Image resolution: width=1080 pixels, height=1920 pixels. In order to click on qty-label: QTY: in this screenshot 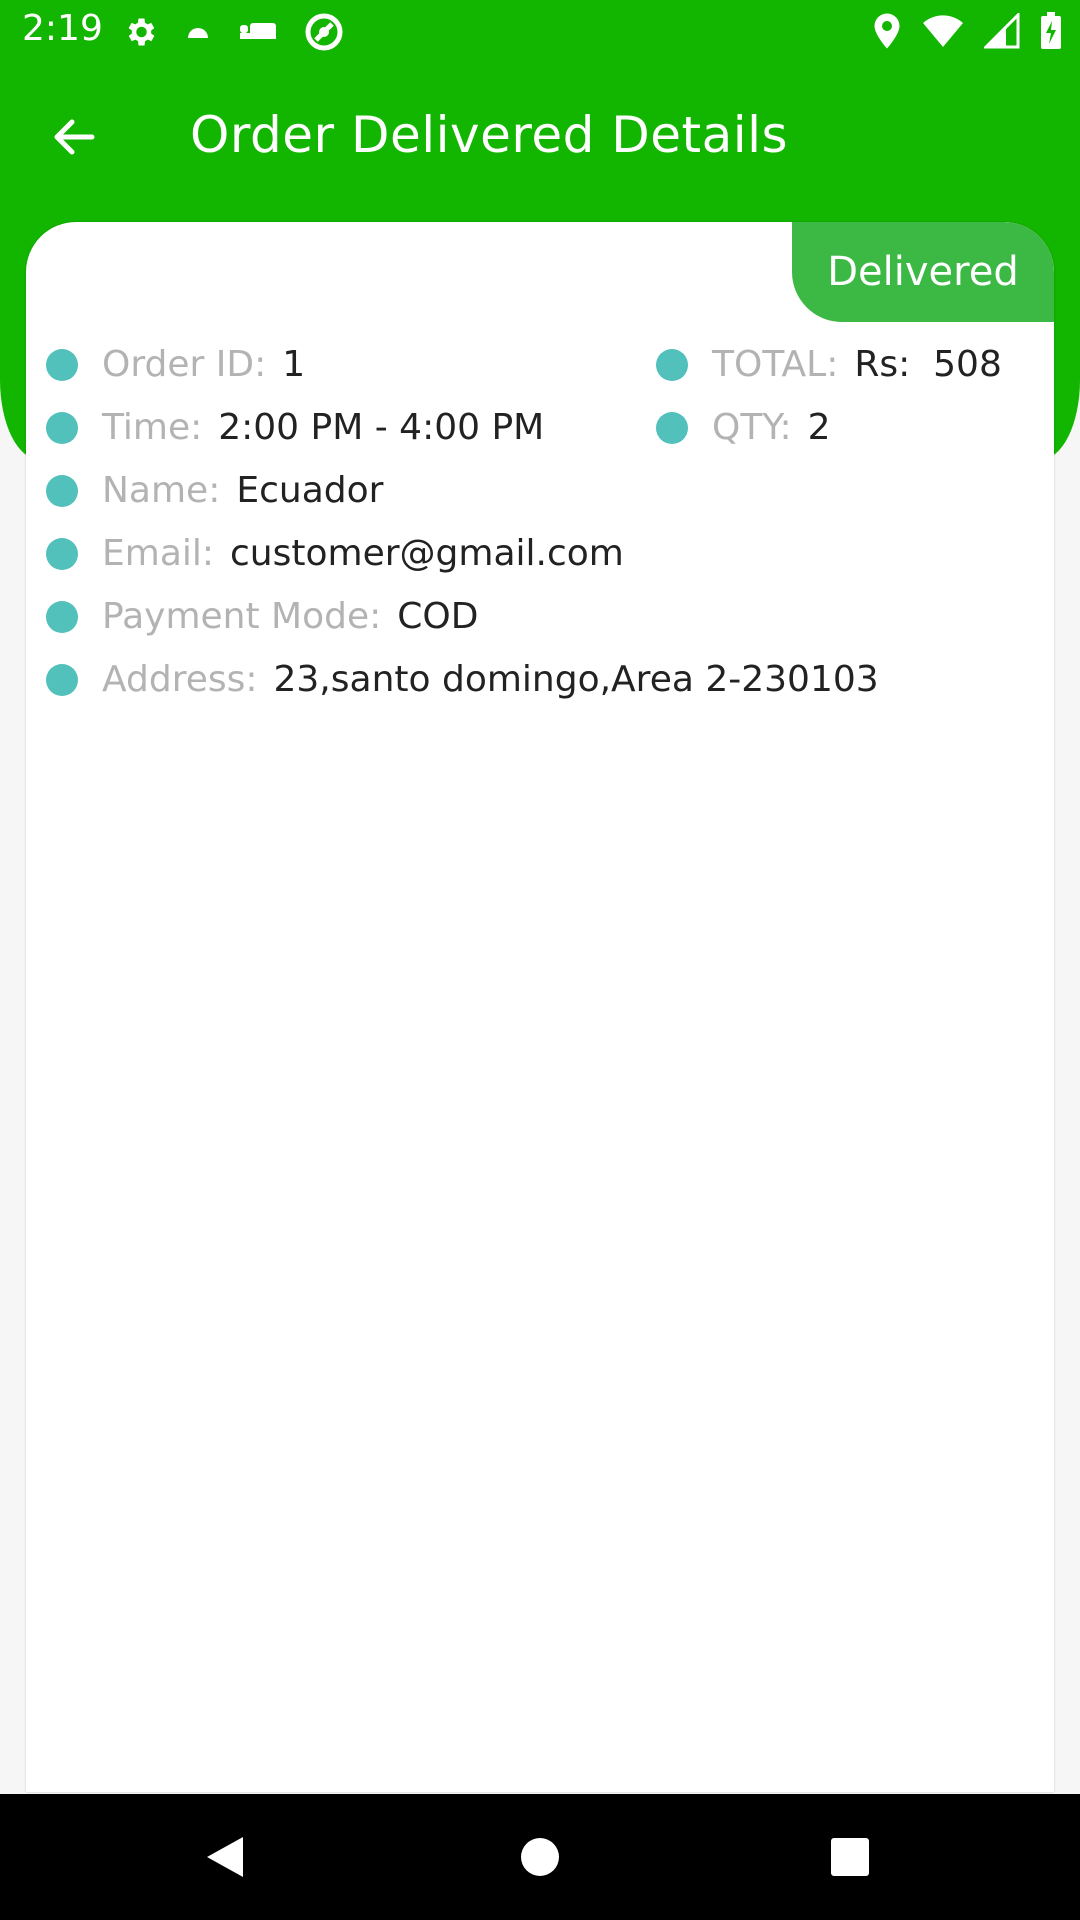, I will do `click(752, 427)`.